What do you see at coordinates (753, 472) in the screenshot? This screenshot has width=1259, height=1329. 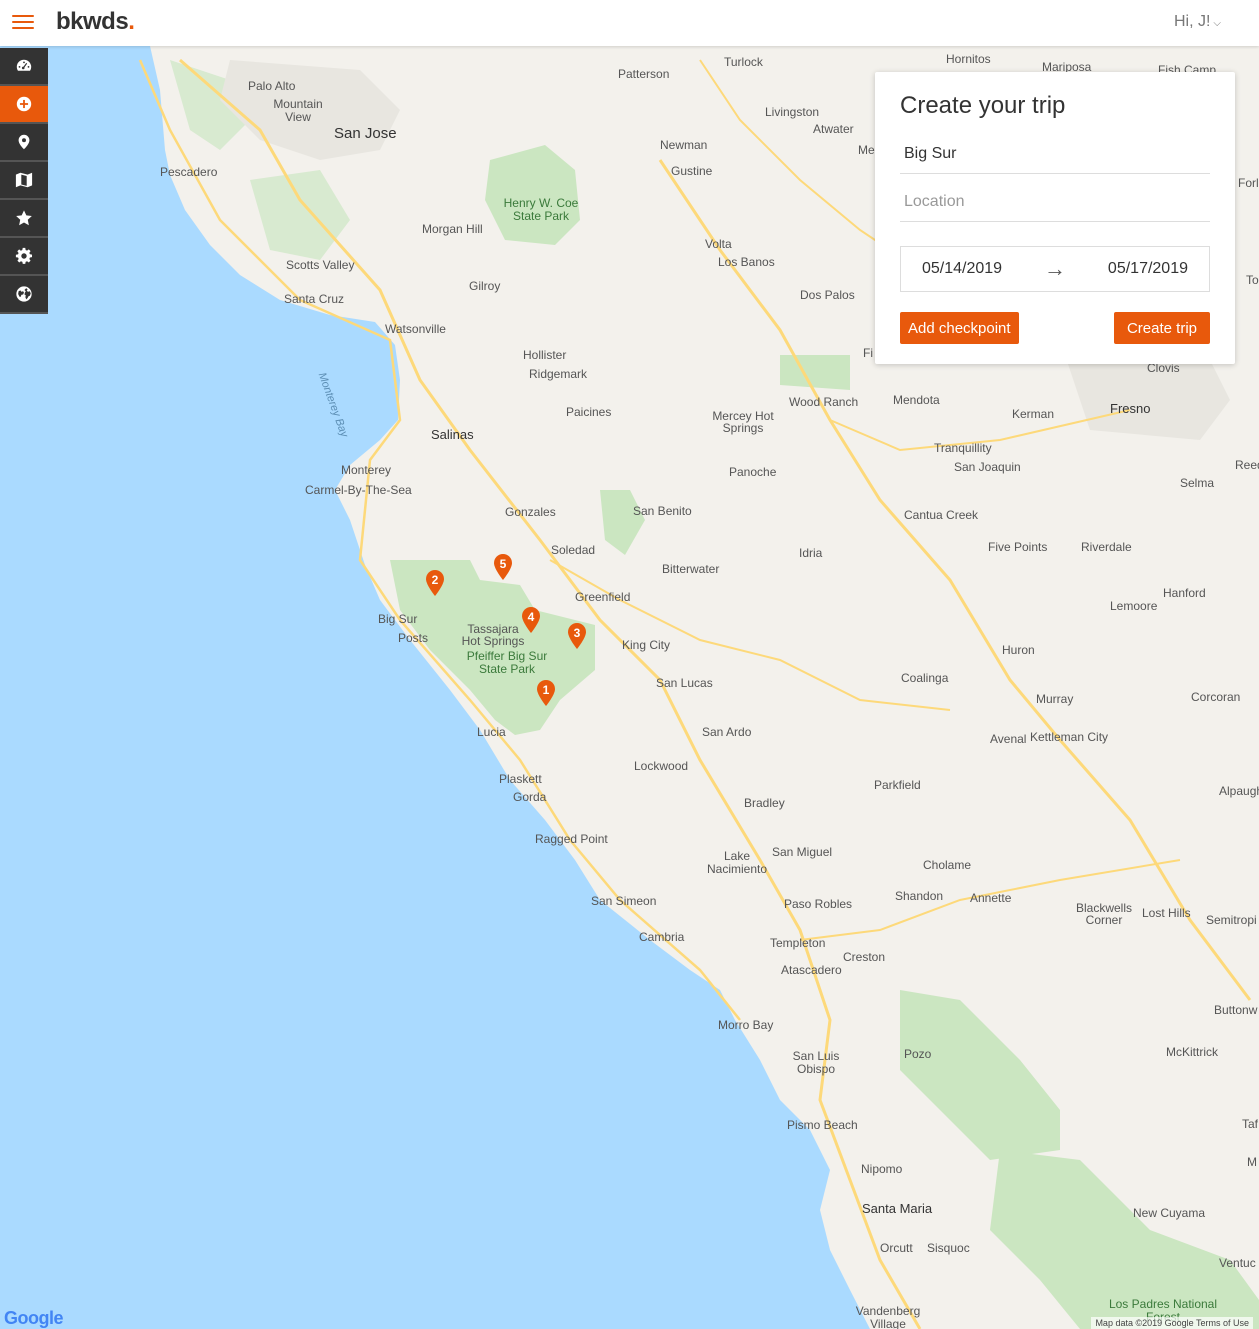 I see `map-label: Panoche` at bounding box center [753, 472].